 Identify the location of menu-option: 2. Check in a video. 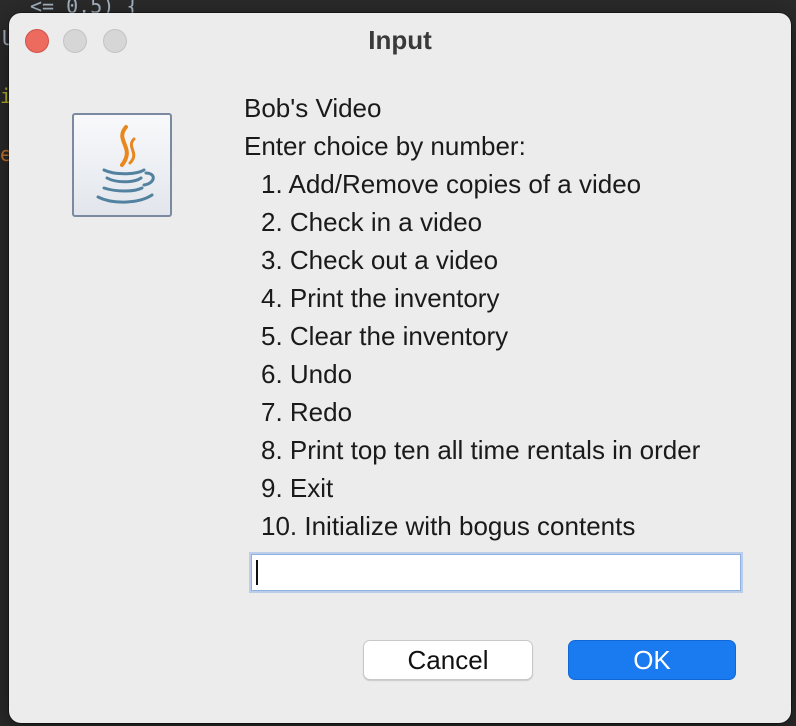
(372, 222).